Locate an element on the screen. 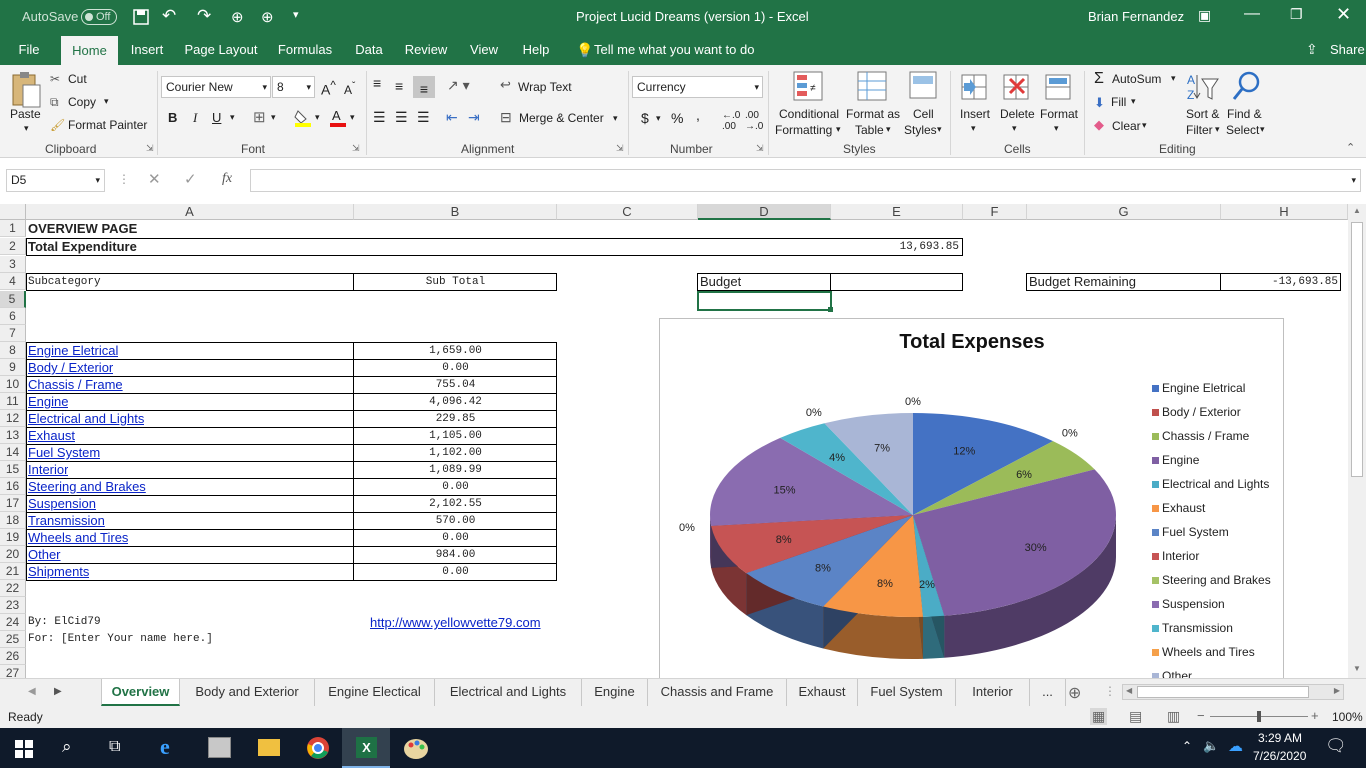  row-header-3: 3 is located at coordinates (13, 264).